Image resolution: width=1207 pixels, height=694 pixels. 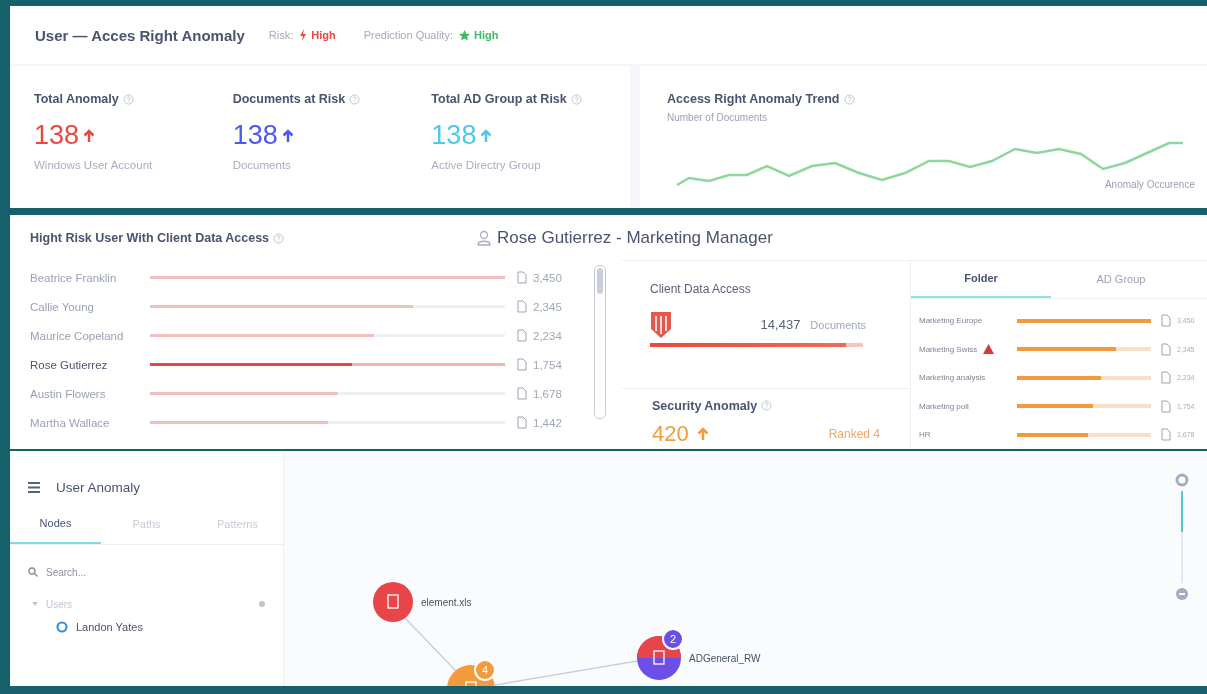 What do you see at coordinates (948, 349) in the screenshot?
I see `folder-name: Marketing Swiss` at bounding box center [948, 349].